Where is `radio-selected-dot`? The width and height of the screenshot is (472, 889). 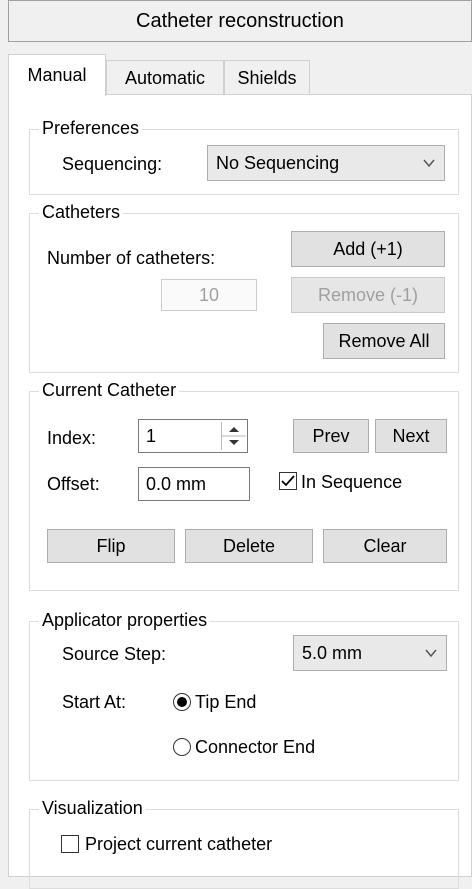 radio-selected-dot is located at coordinates (182, 702).